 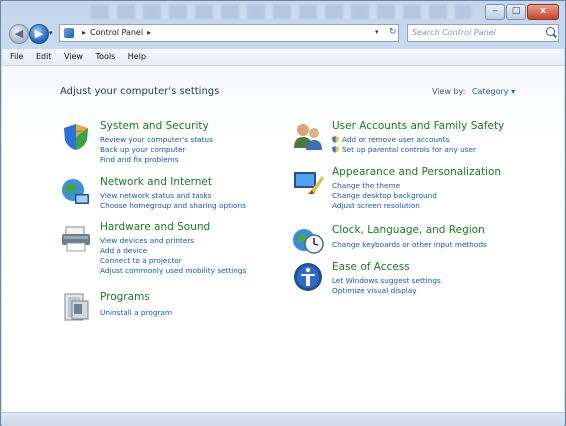 I want to click on link-add-remove-users: Add or remove user accounts, so click(x=390, y=139).